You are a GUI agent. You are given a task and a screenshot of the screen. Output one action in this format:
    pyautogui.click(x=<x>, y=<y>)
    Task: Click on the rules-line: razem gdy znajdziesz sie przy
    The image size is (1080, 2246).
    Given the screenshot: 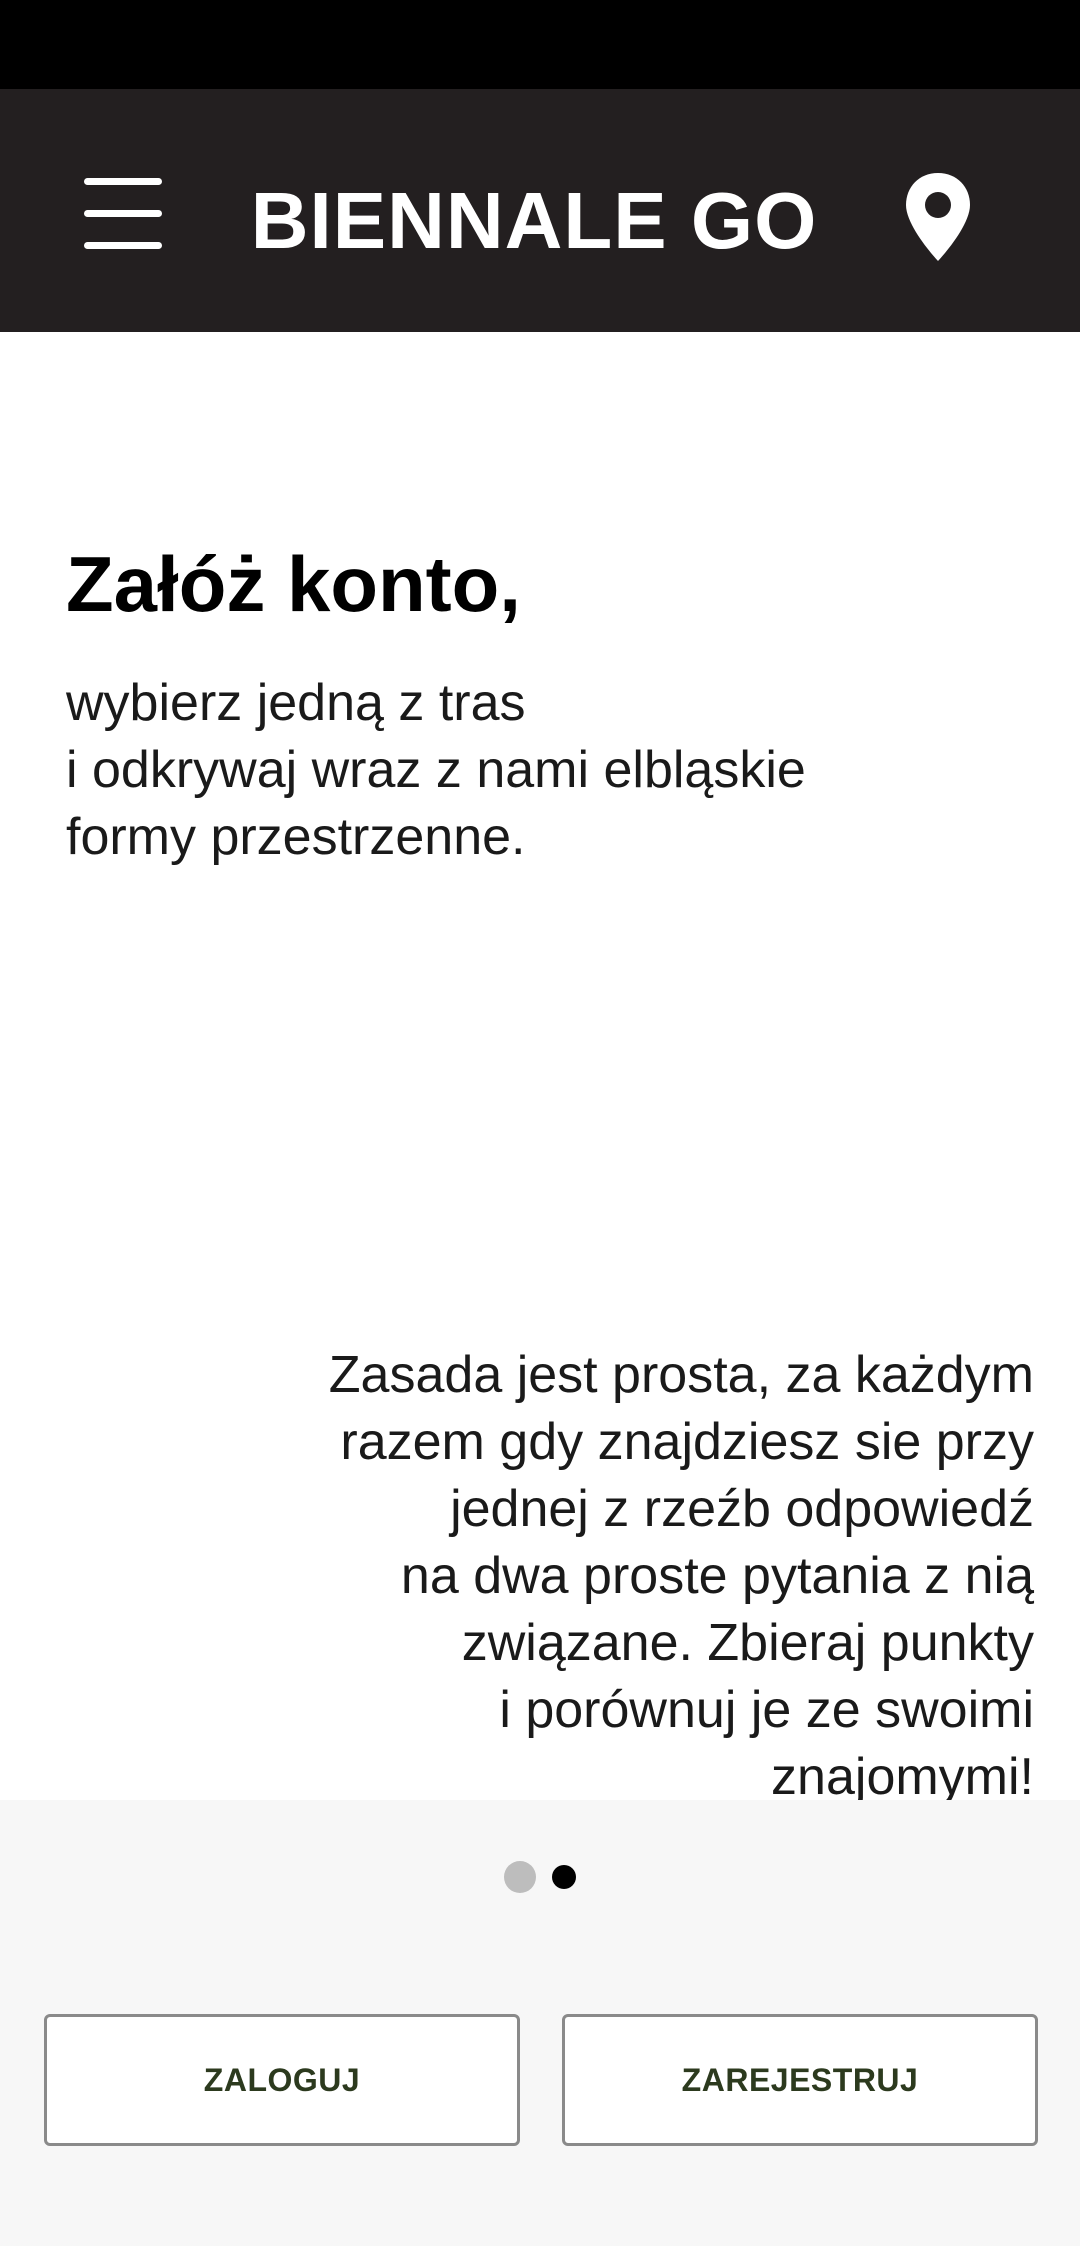 What is the action you would take?
    pyautogui.click(x=687, y=1442)
    